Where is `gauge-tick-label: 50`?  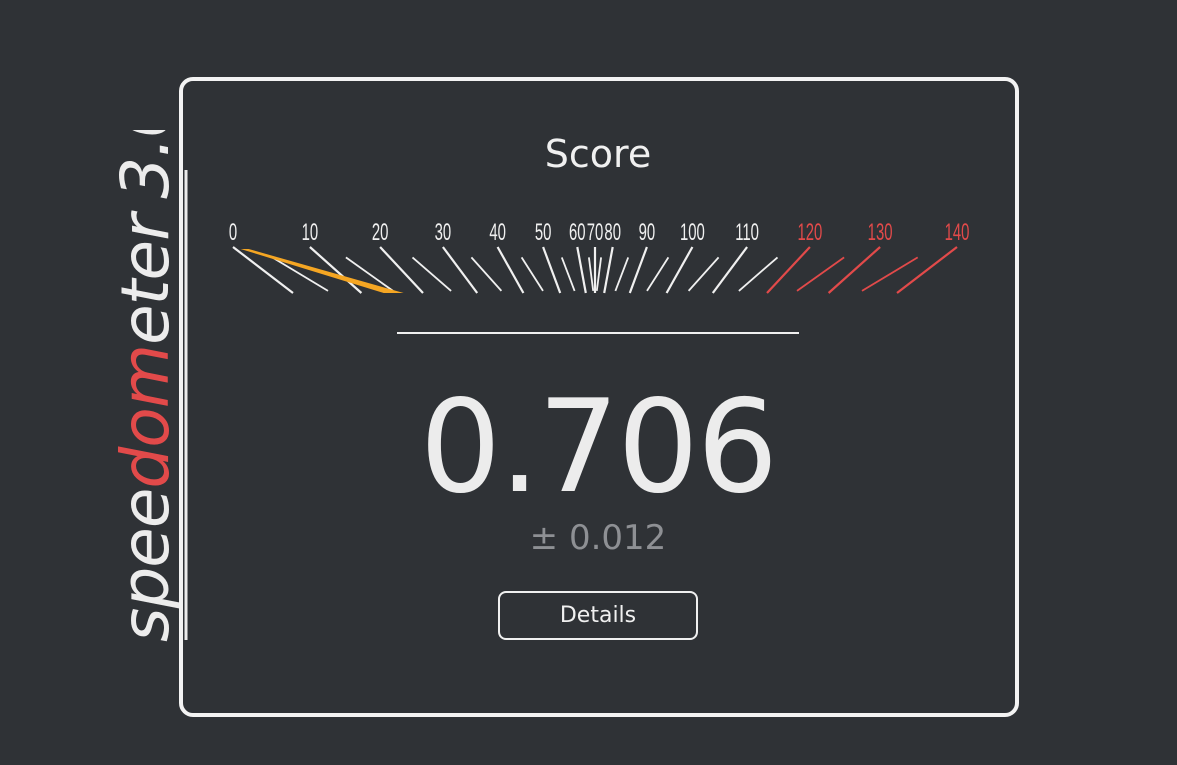 gauge-tick-label: 50 is located at coordinates (543, 233).